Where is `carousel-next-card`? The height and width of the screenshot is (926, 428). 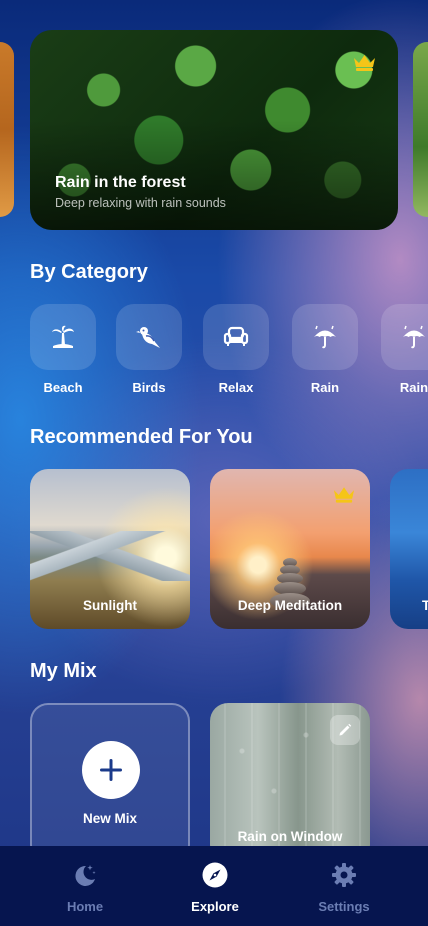
carousel-next-card is located at coordinates (420, 129).